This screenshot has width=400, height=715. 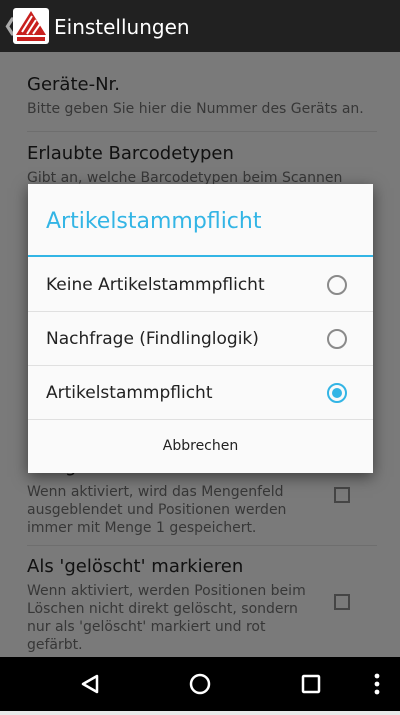 I want to click on action-bar: ❮ Einstellungen, so click(x=200, y=26).